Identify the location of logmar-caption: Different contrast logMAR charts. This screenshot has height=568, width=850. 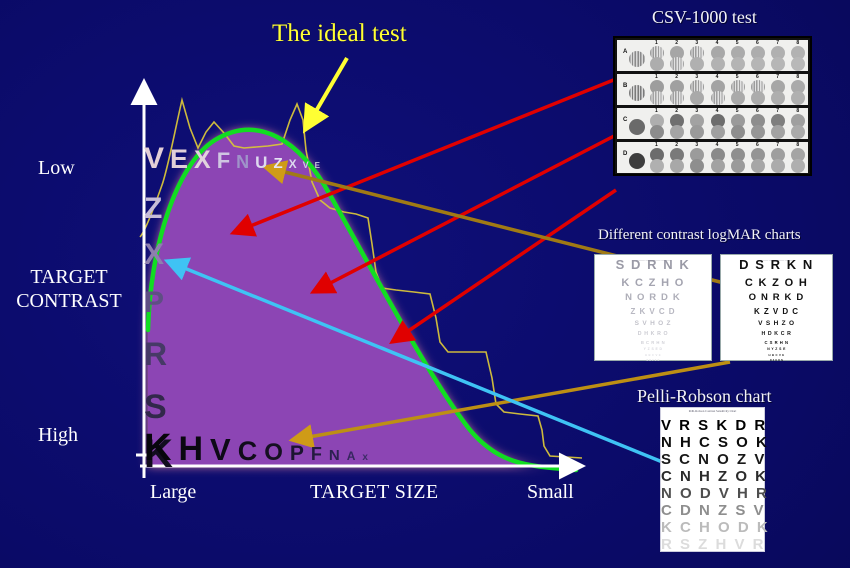
(699, 235).